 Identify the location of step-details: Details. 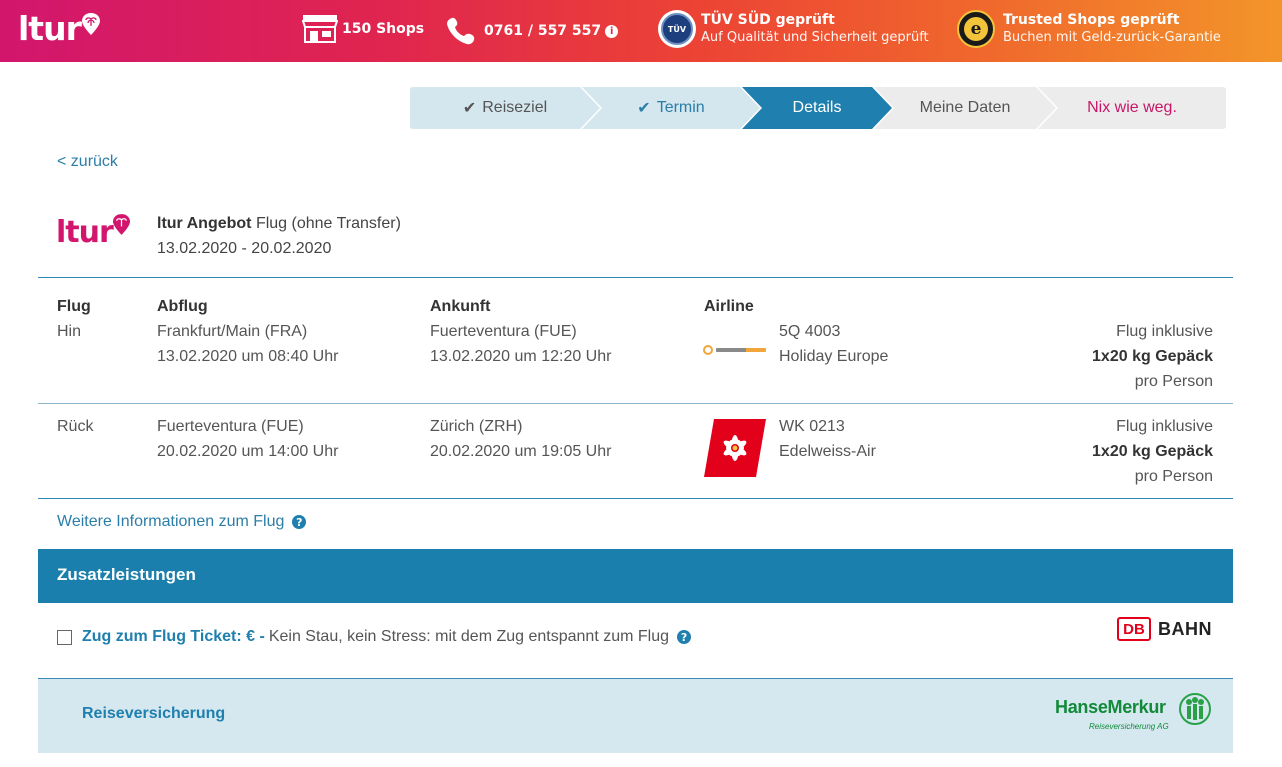
(817, 108).